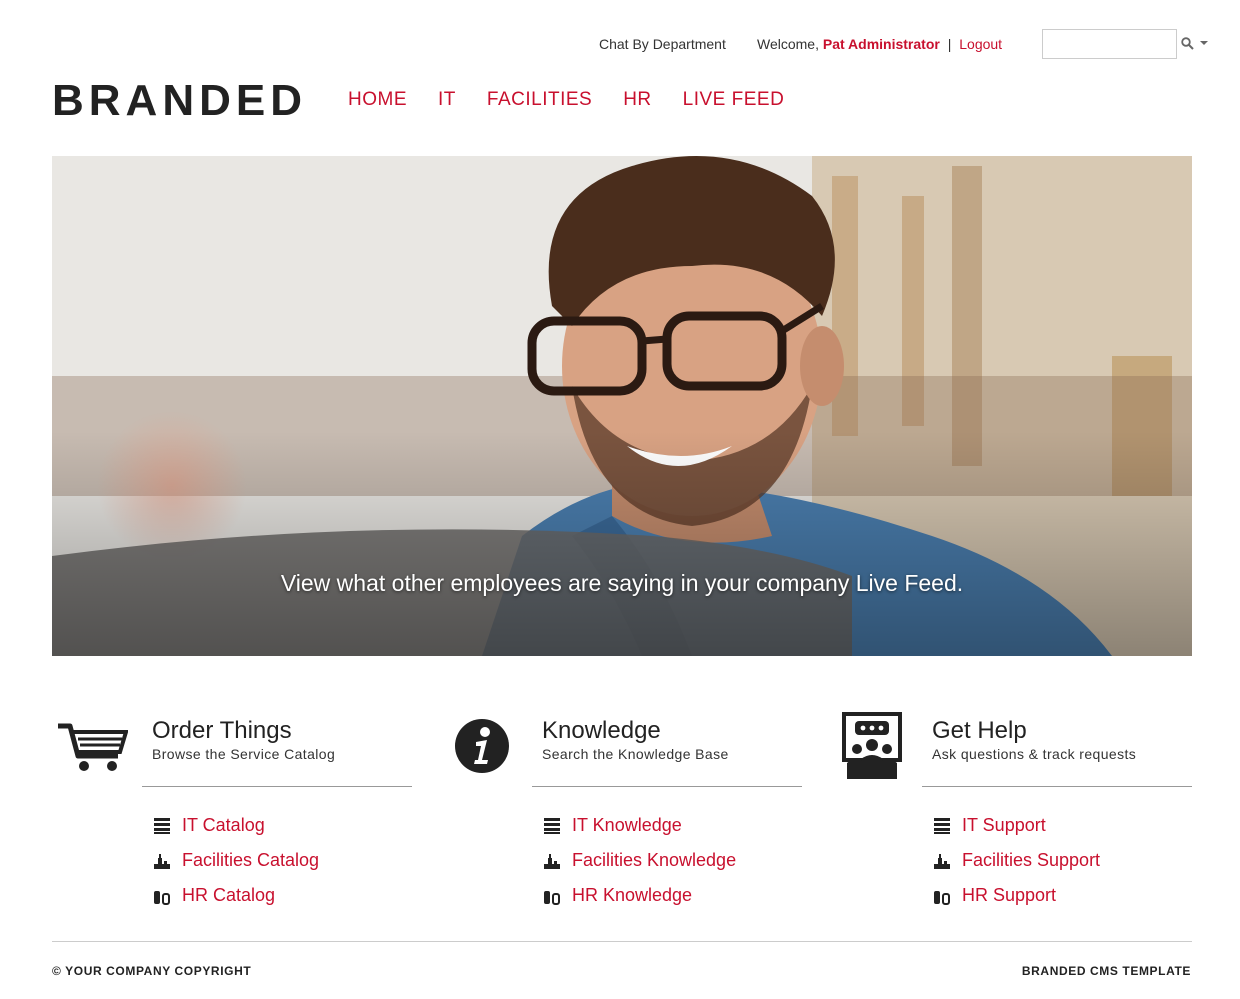 The height and width of the screenshot is (999, 1240). Describe the element at coordinates (654, 860) in the screenshot. I see `facilities-knowledge-label: Facilities Knowledge` at that location.